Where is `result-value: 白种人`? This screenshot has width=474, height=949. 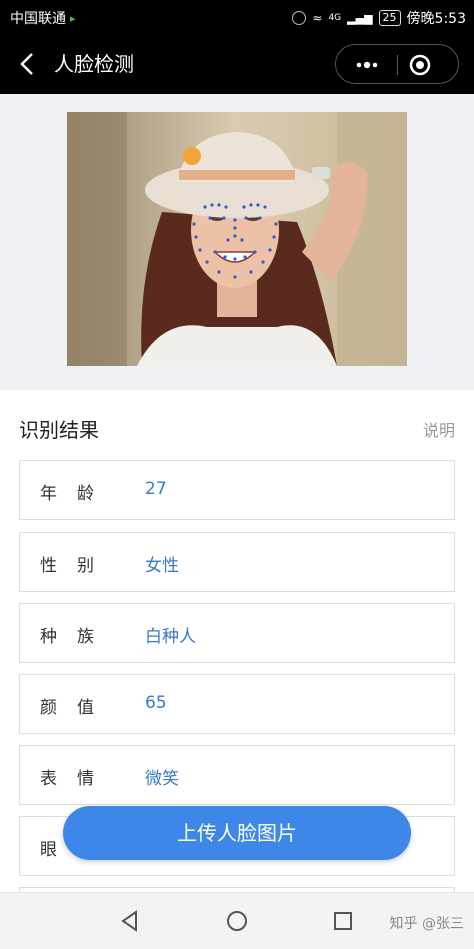 result-value: 白种人 is located at coordinates (170, 637).